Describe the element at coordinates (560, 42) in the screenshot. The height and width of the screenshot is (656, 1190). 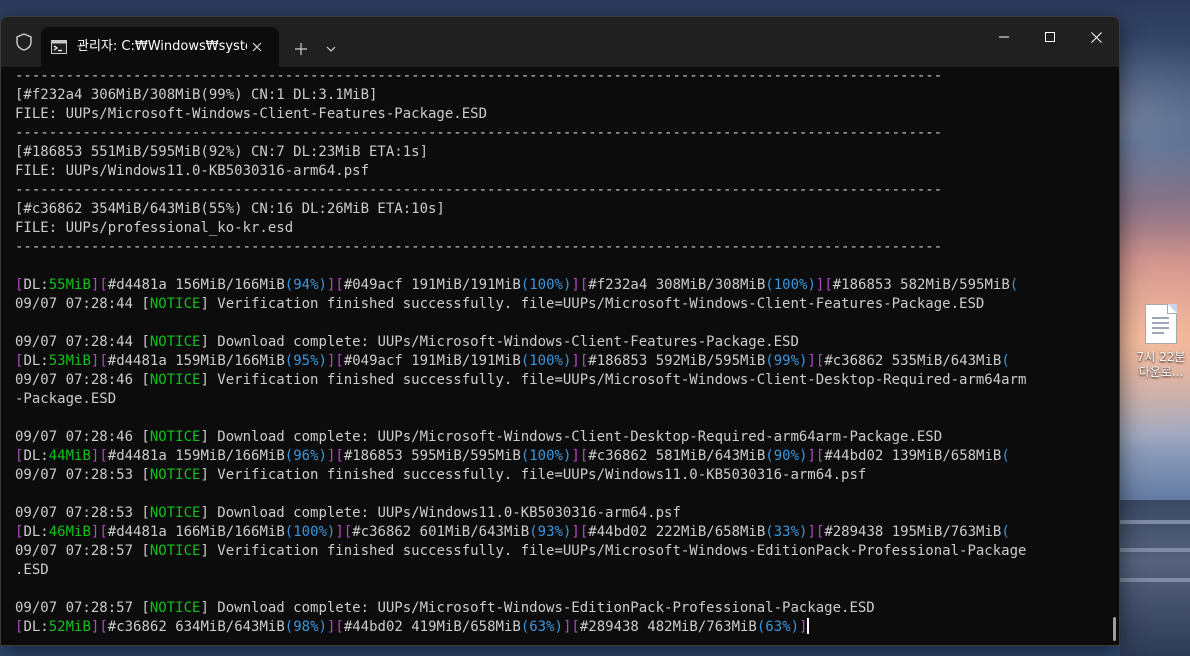
I see `title-bar: 관리자: C:₩Windows₩system3` at that location.